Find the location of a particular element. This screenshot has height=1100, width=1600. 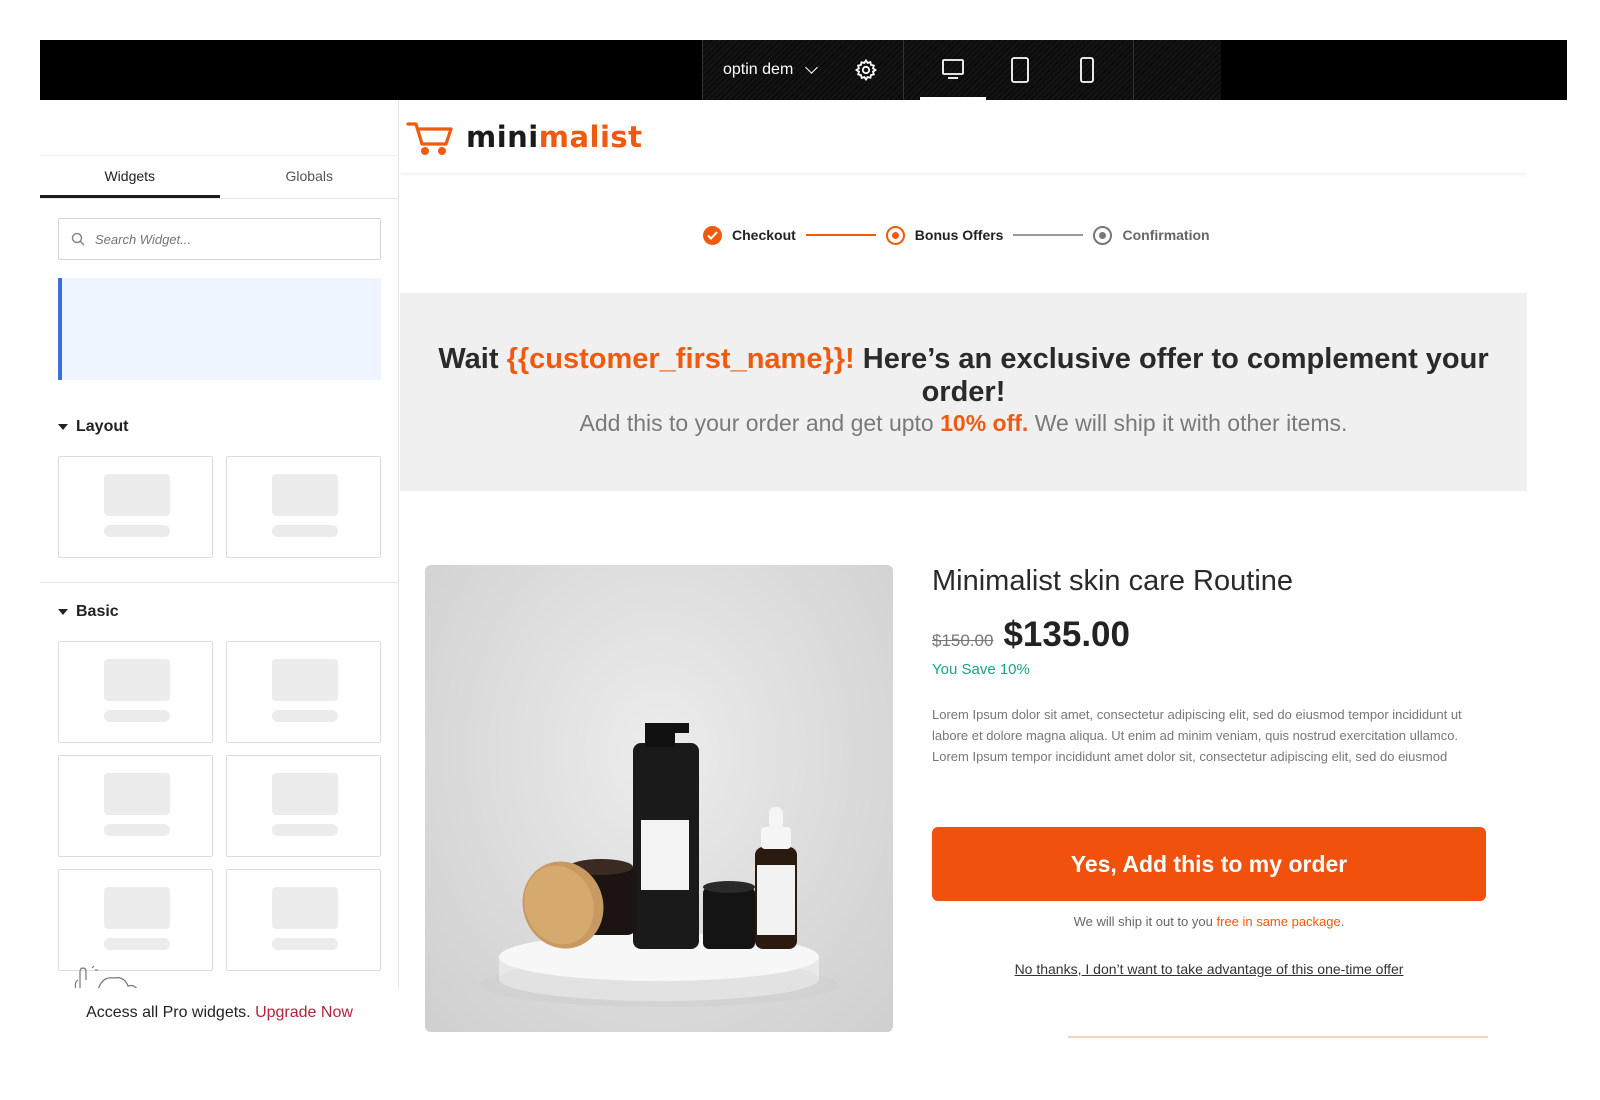

desktop-view-button is located at coordinates (953, 70).